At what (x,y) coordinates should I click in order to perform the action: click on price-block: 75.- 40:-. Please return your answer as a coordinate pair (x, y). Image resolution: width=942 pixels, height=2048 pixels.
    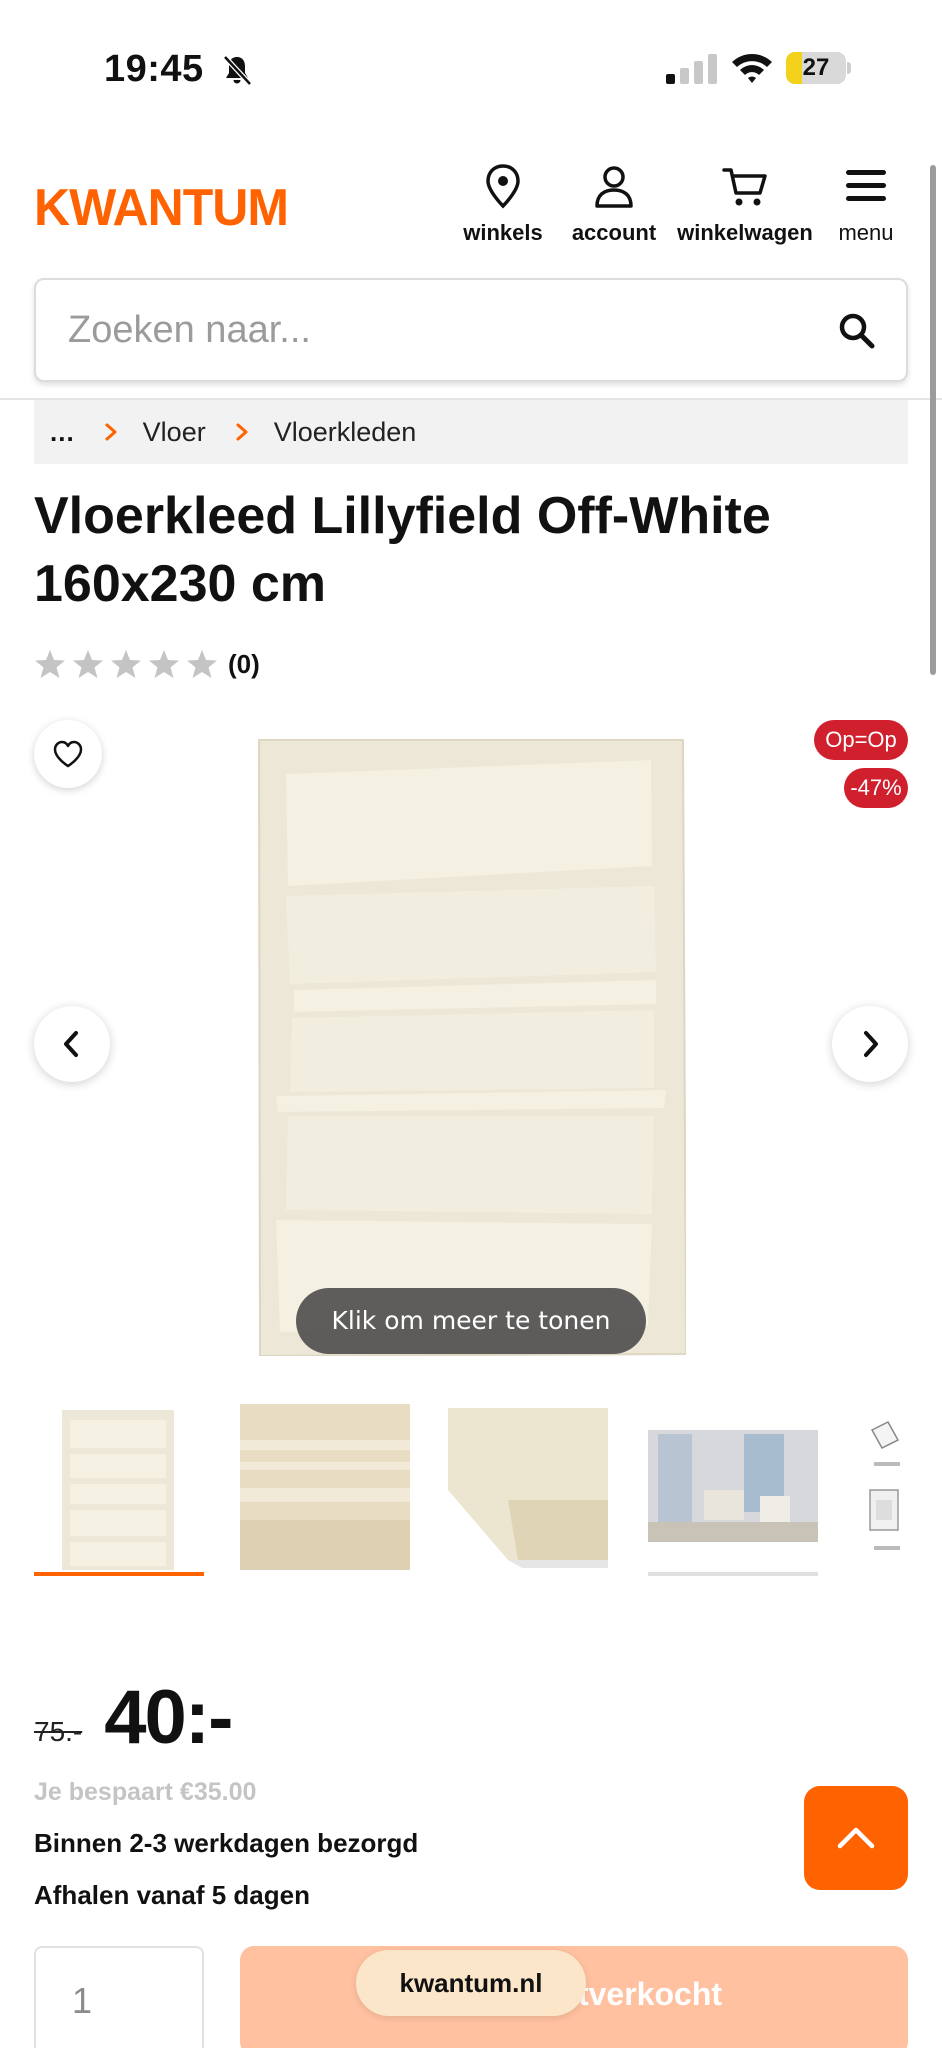
    Looking at the image, I should click on (133, 1717).